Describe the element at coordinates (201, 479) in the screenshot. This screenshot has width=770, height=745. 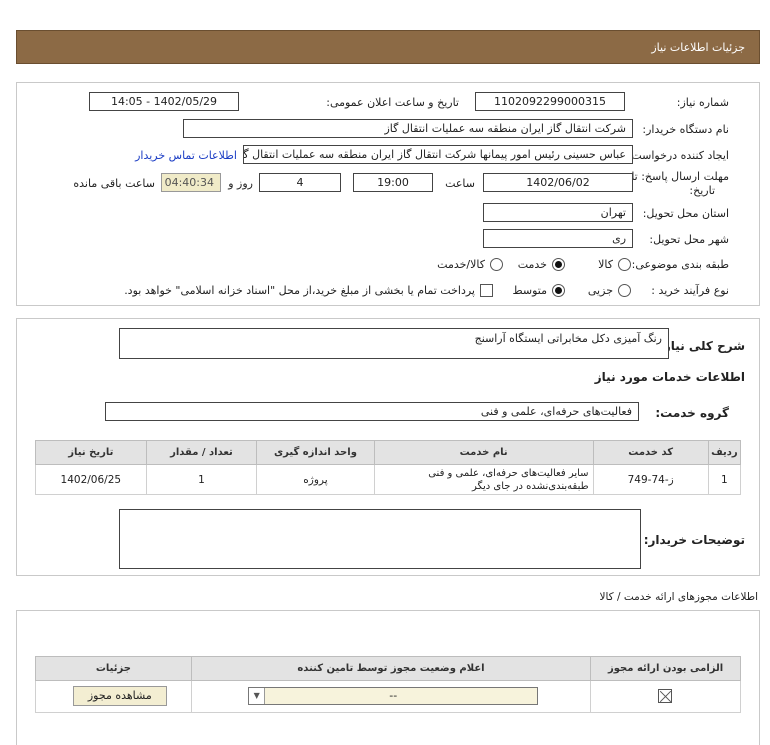
I see `cell-qty: 1` at that location.